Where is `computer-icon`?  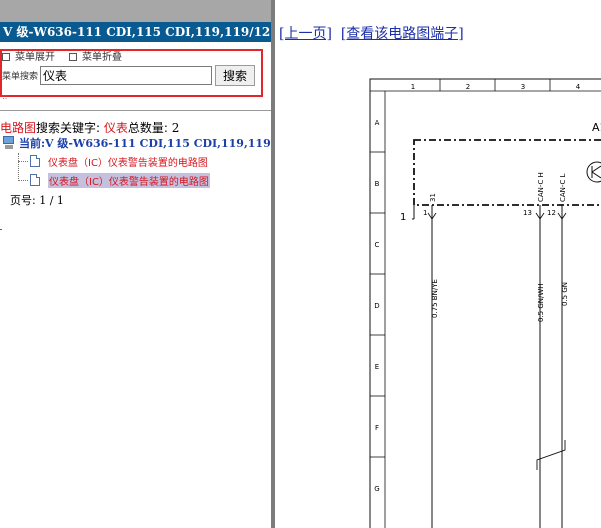 computer-icon is located at coordinates (9, 143).